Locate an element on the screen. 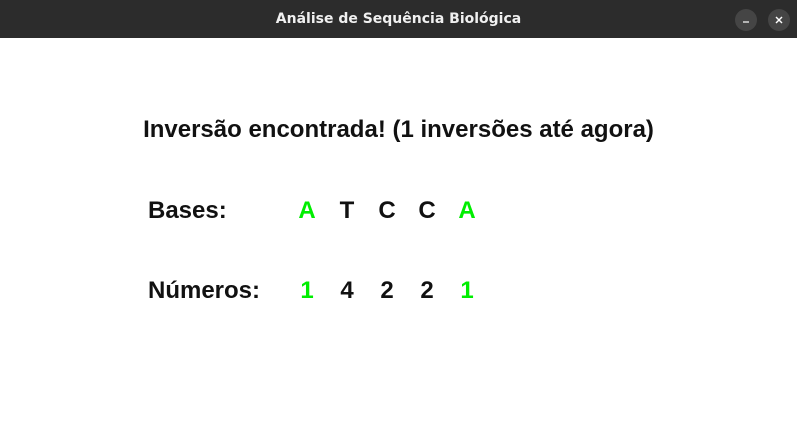  minimize-icon is located at coordinates (746, 22).